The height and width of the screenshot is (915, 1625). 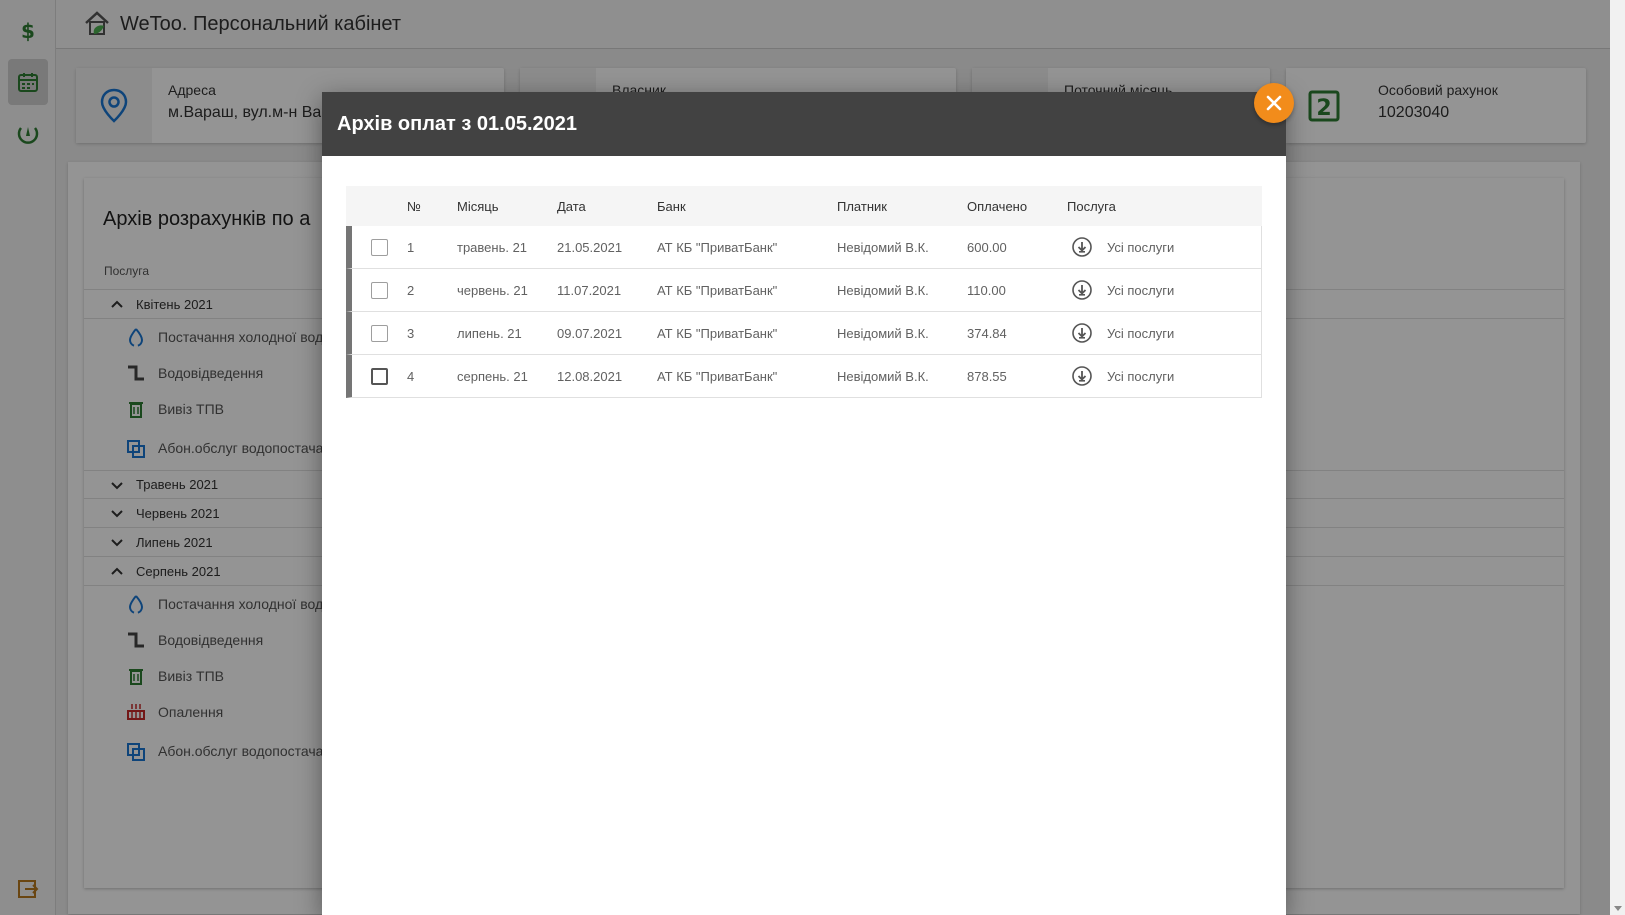 What do you see at coordinates (571, 206) in the screenshot?
I see `col-date: Дата` at bounding box center [571, 206].